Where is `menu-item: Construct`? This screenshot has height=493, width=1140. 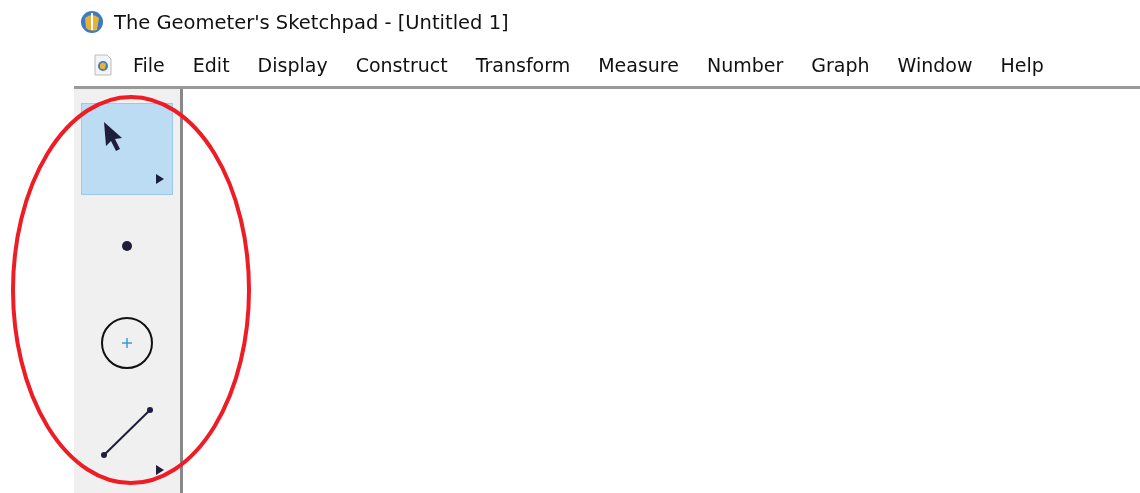
menu-item: Construct is located at coordinates (401, 65).